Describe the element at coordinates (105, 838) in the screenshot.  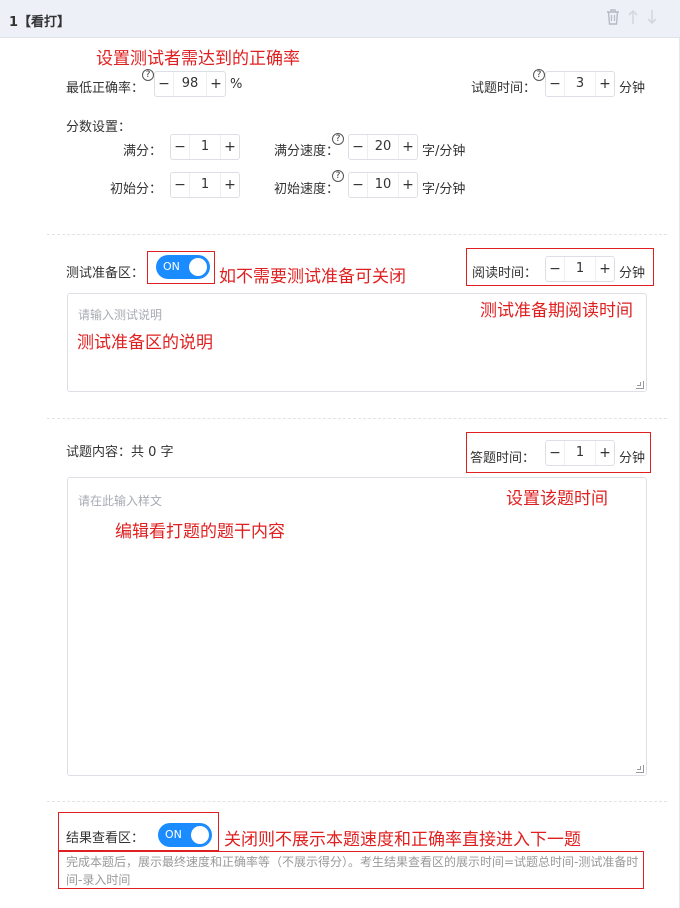
I see `result-area-label: 结果查看区：` at that location.